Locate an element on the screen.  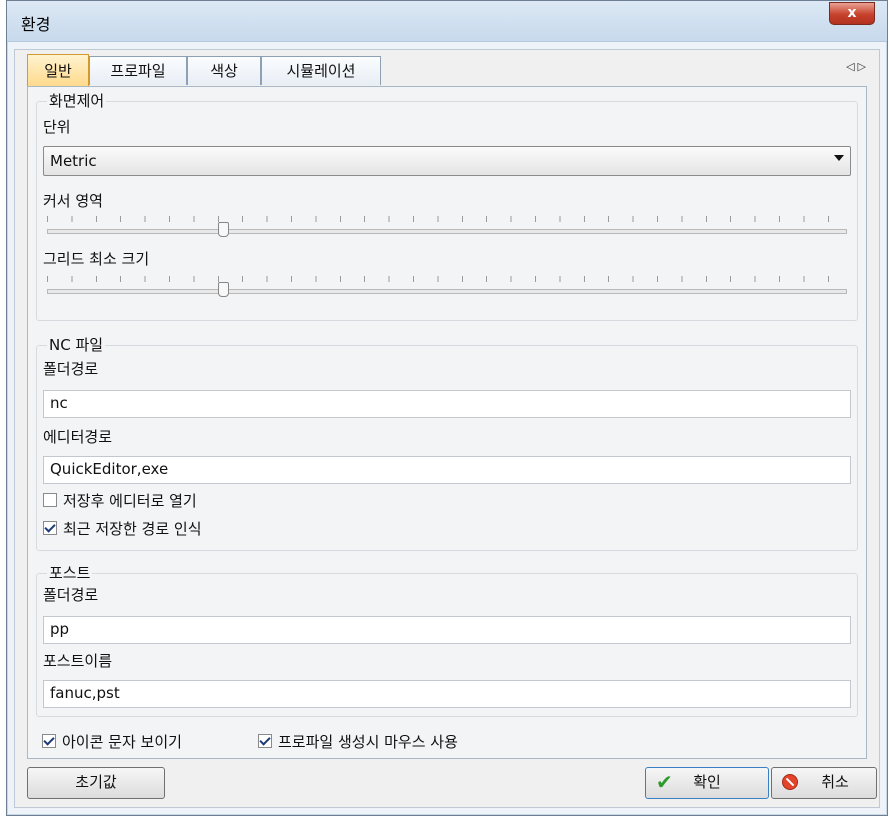
post-folder-value: pp is located at coordinates (60, 629).